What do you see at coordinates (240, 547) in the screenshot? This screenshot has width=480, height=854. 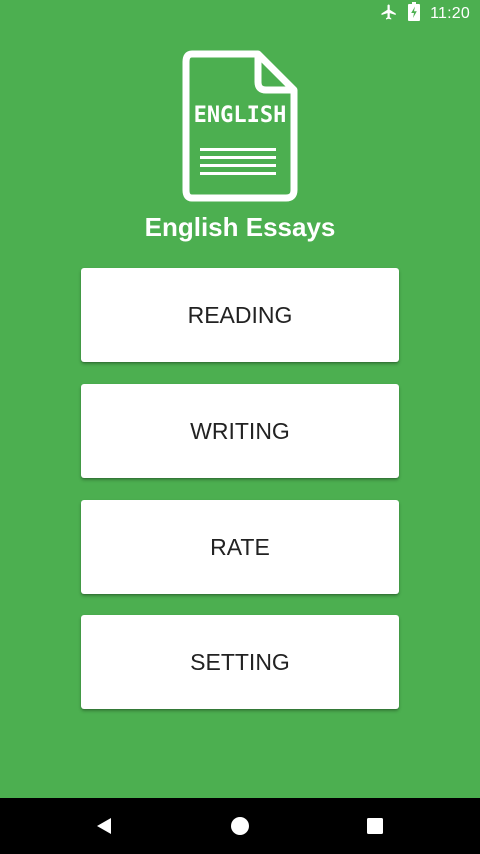 I see `rate-button: RATE` at bounding box center [240, 547].